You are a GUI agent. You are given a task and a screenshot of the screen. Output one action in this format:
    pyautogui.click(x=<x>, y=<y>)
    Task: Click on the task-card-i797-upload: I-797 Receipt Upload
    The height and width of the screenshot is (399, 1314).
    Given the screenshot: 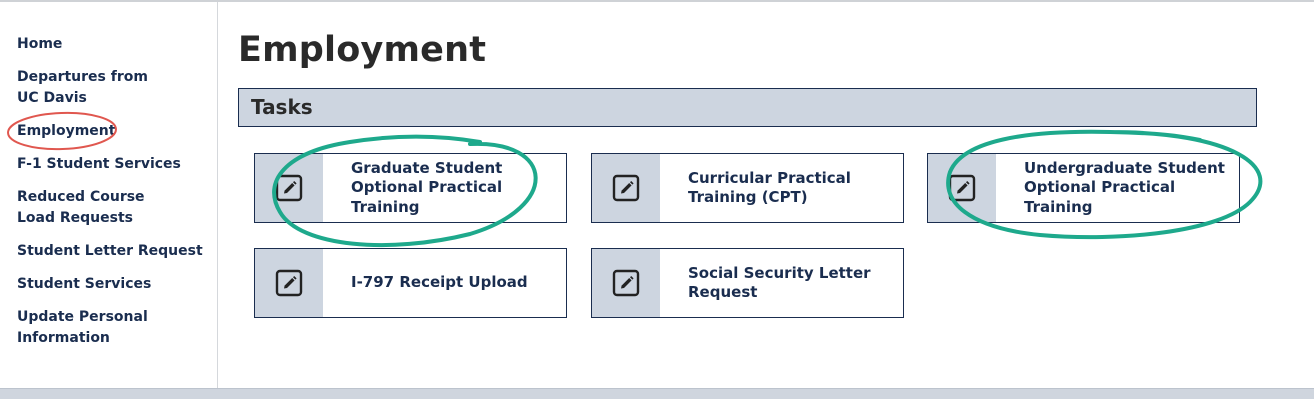 What is the action you would take?
    pyautogui.click(x=410, y=283)
    